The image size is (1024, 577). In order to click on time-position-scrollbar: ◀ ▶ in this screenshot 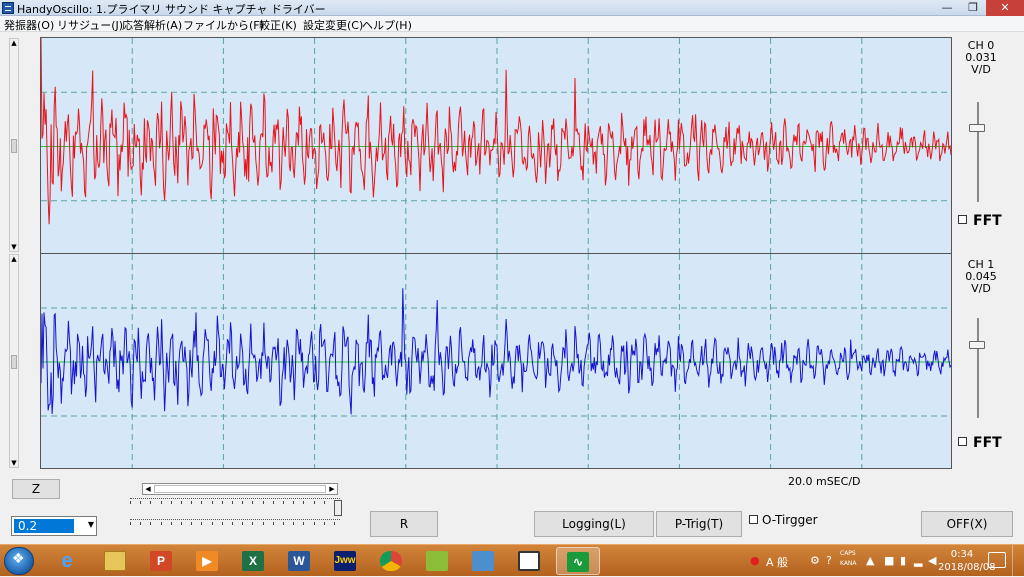, I will do `click(240, 489)`.